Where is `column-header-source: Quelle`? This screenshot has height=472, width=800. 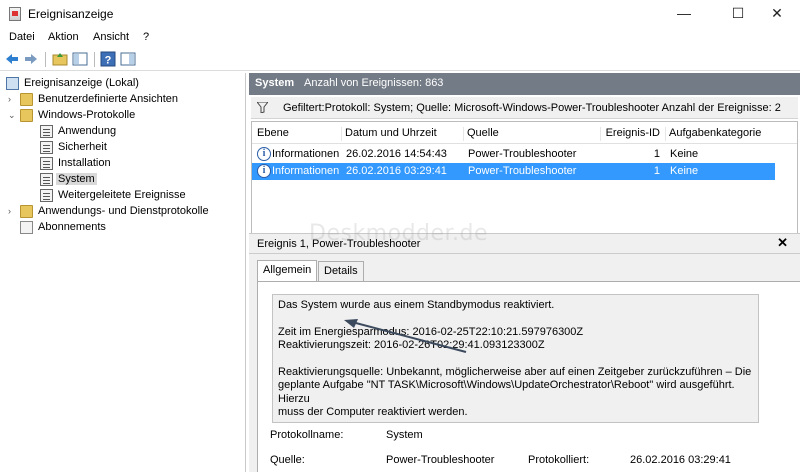 column-header-source: Quelle is located at coordinates (481, 134).